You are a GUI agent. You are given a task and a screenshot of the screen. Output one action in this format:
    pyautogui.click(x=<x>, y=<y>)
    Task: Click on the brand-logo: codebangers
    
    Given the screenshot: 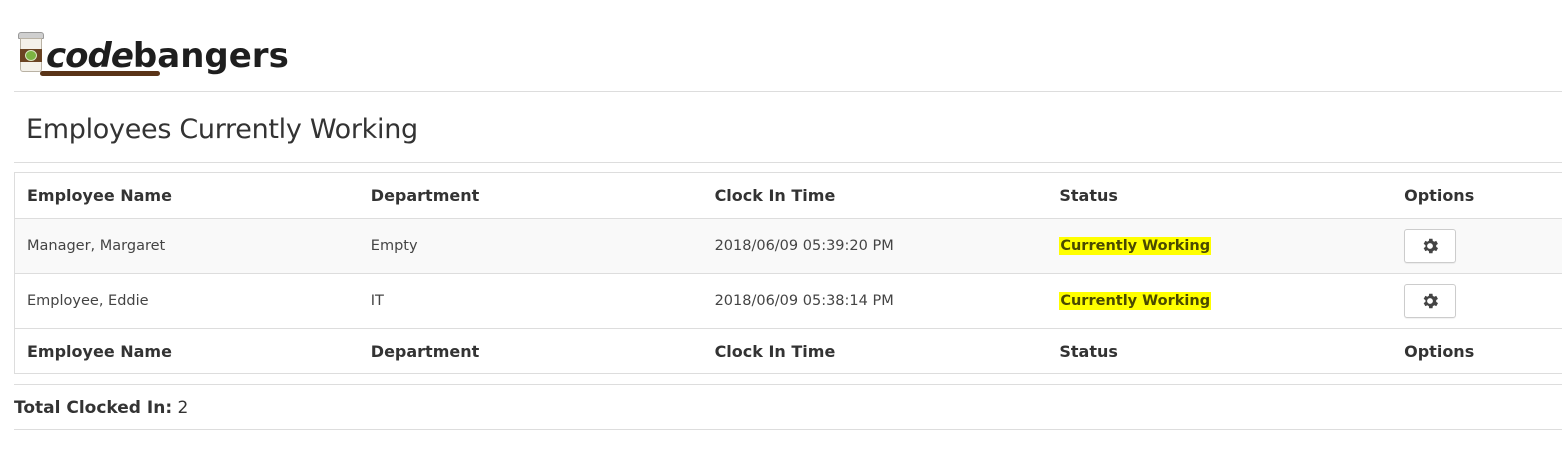 What is the action you would take?
    pyautogui.click(x=153, y=50)
    